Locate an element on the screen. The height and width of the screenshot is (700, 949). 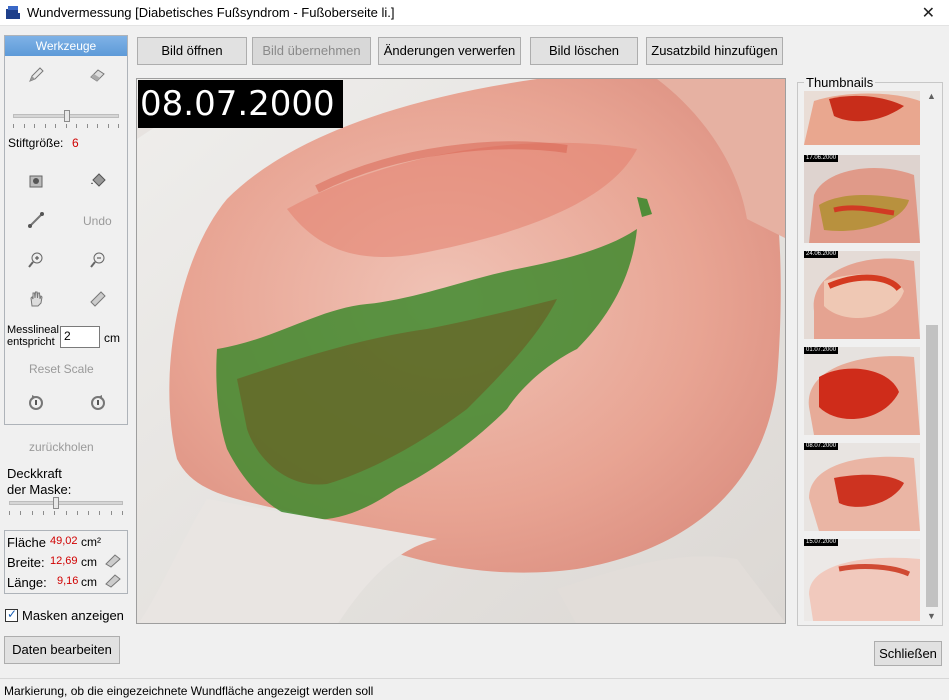
pen-icon is located at coordinates (36, 75).